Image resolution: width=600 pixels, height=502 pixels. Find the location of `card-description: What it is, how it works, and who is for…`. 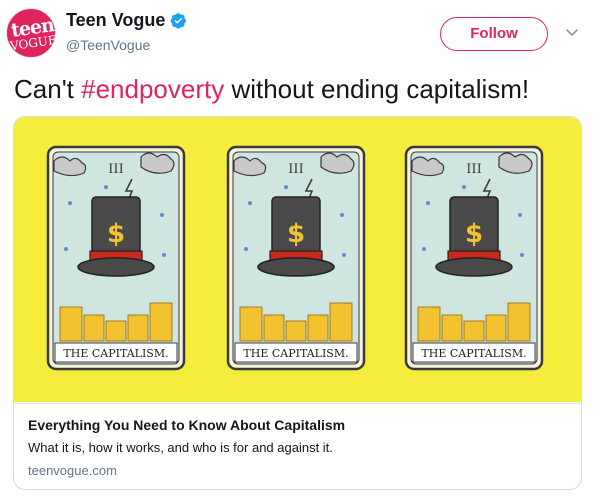

card-description: What it is, how it works, and who is for… is located at coordinates (180, 447).